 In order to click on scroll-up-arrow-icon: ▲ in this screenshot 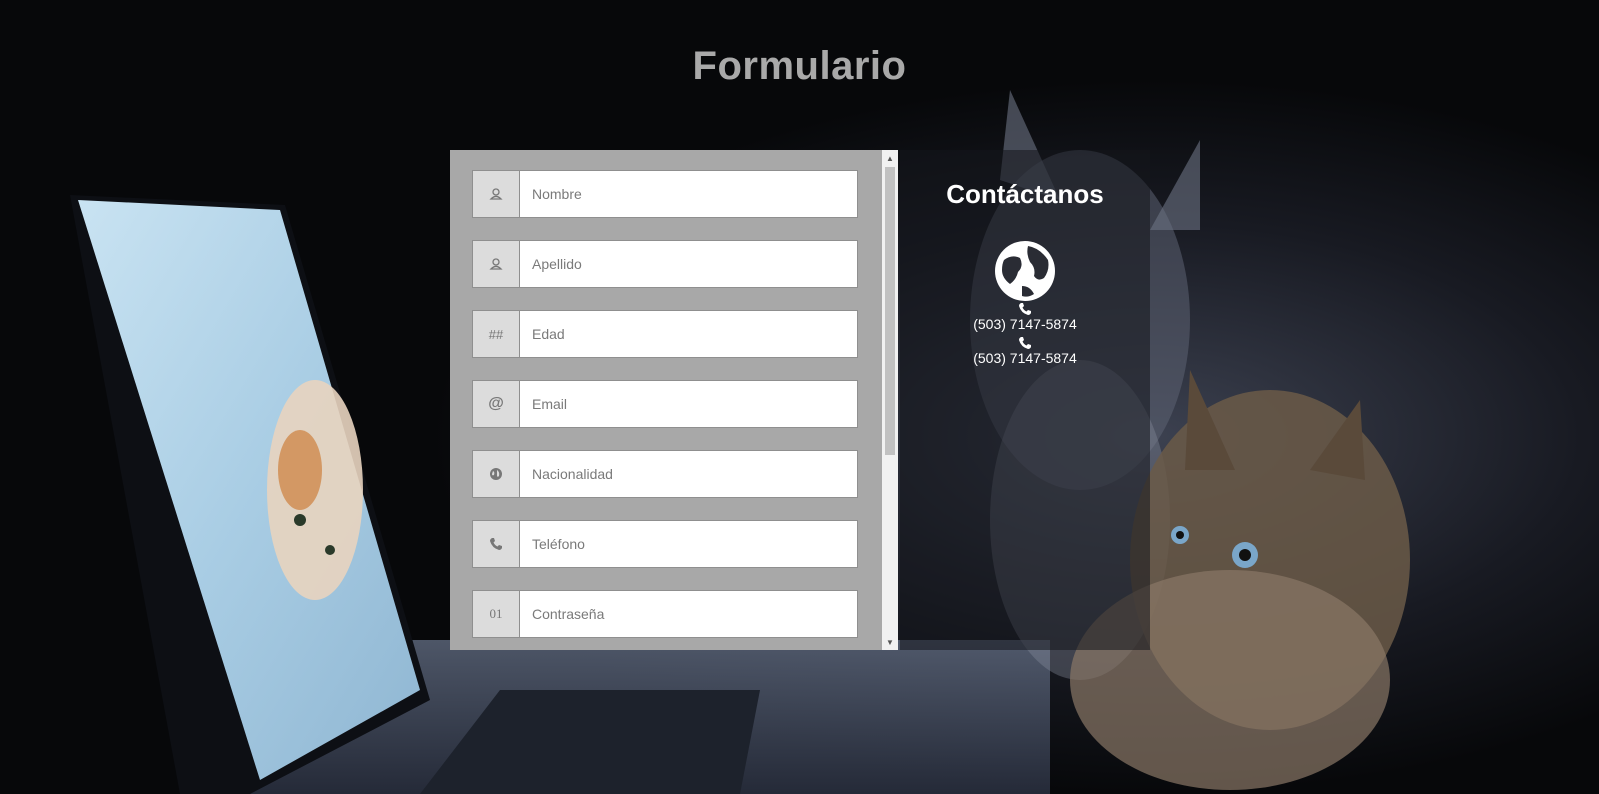, I will do `click(890, 158)`.